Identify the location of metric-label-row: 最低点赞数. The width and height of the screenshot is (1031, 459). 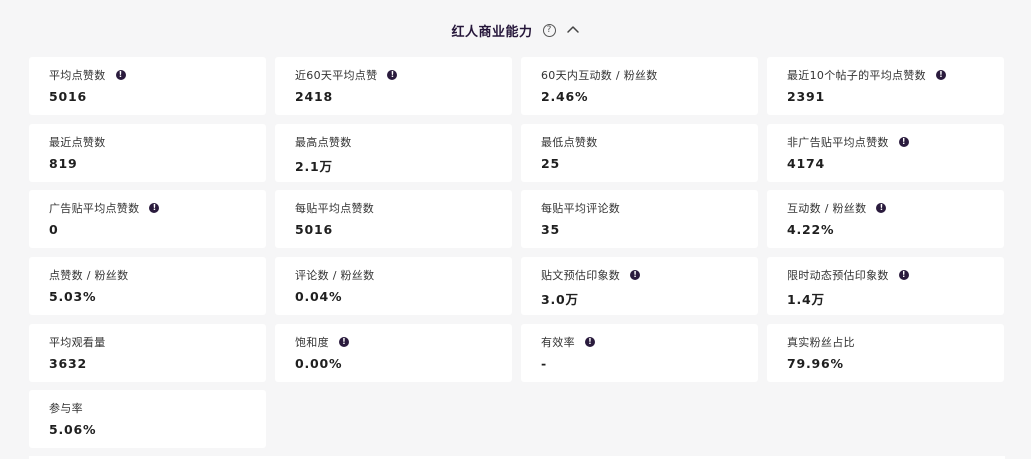
(639, 142).